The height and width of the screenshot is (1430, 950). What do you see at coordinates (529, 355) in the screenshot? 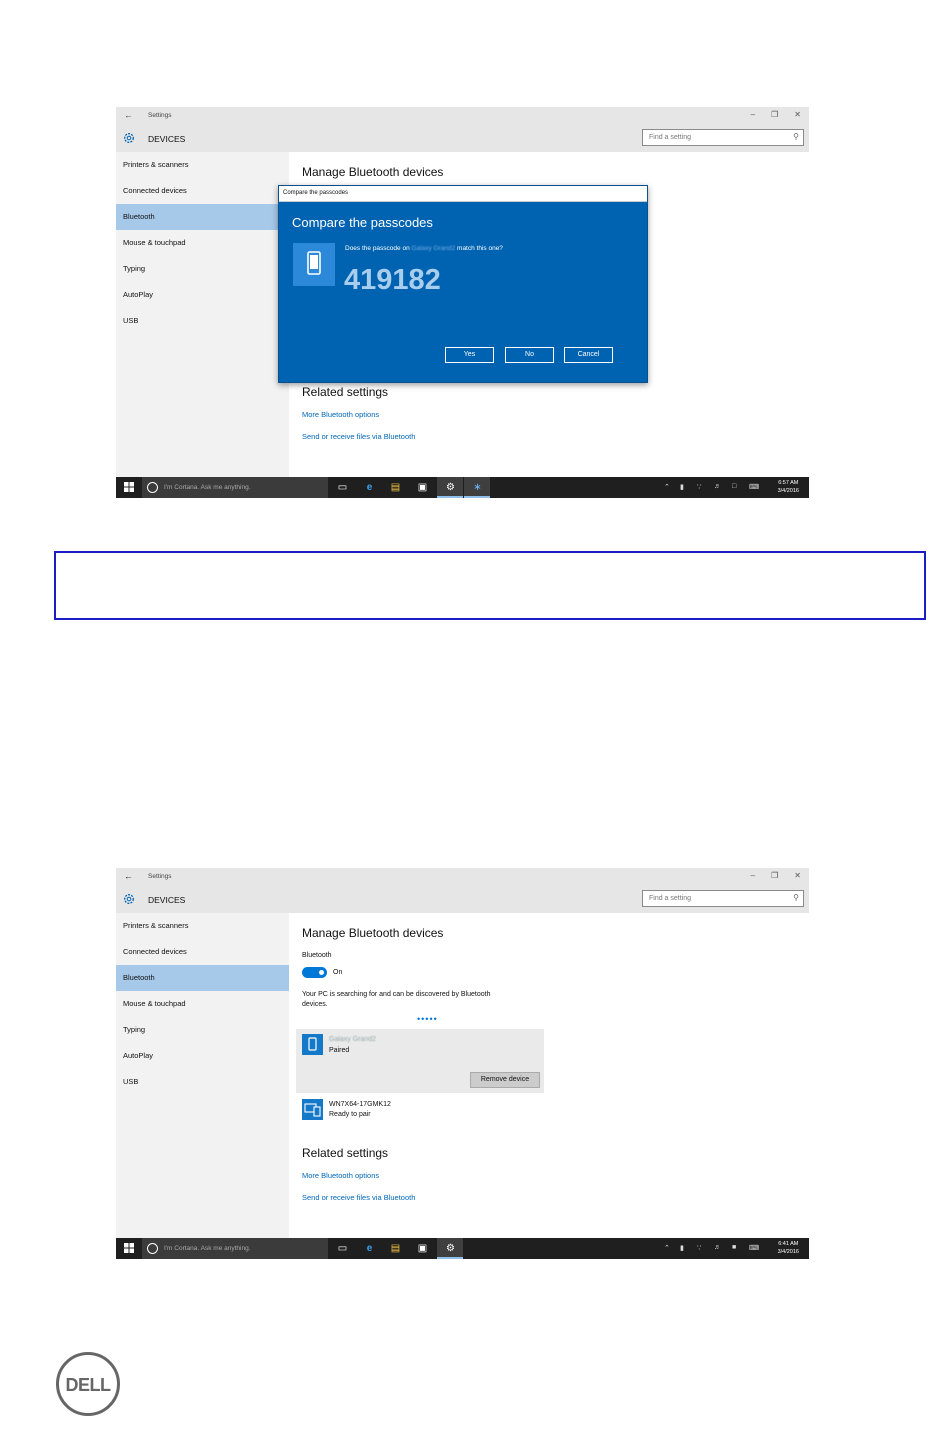
I see `no-button: No` at bounding box center [529, 355].